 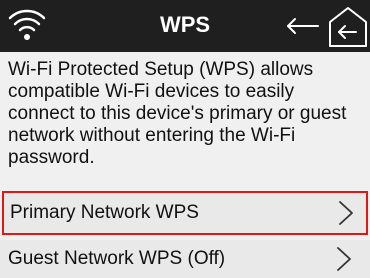 I want to click on back-arrow-icon, so click(x=304, y=26).